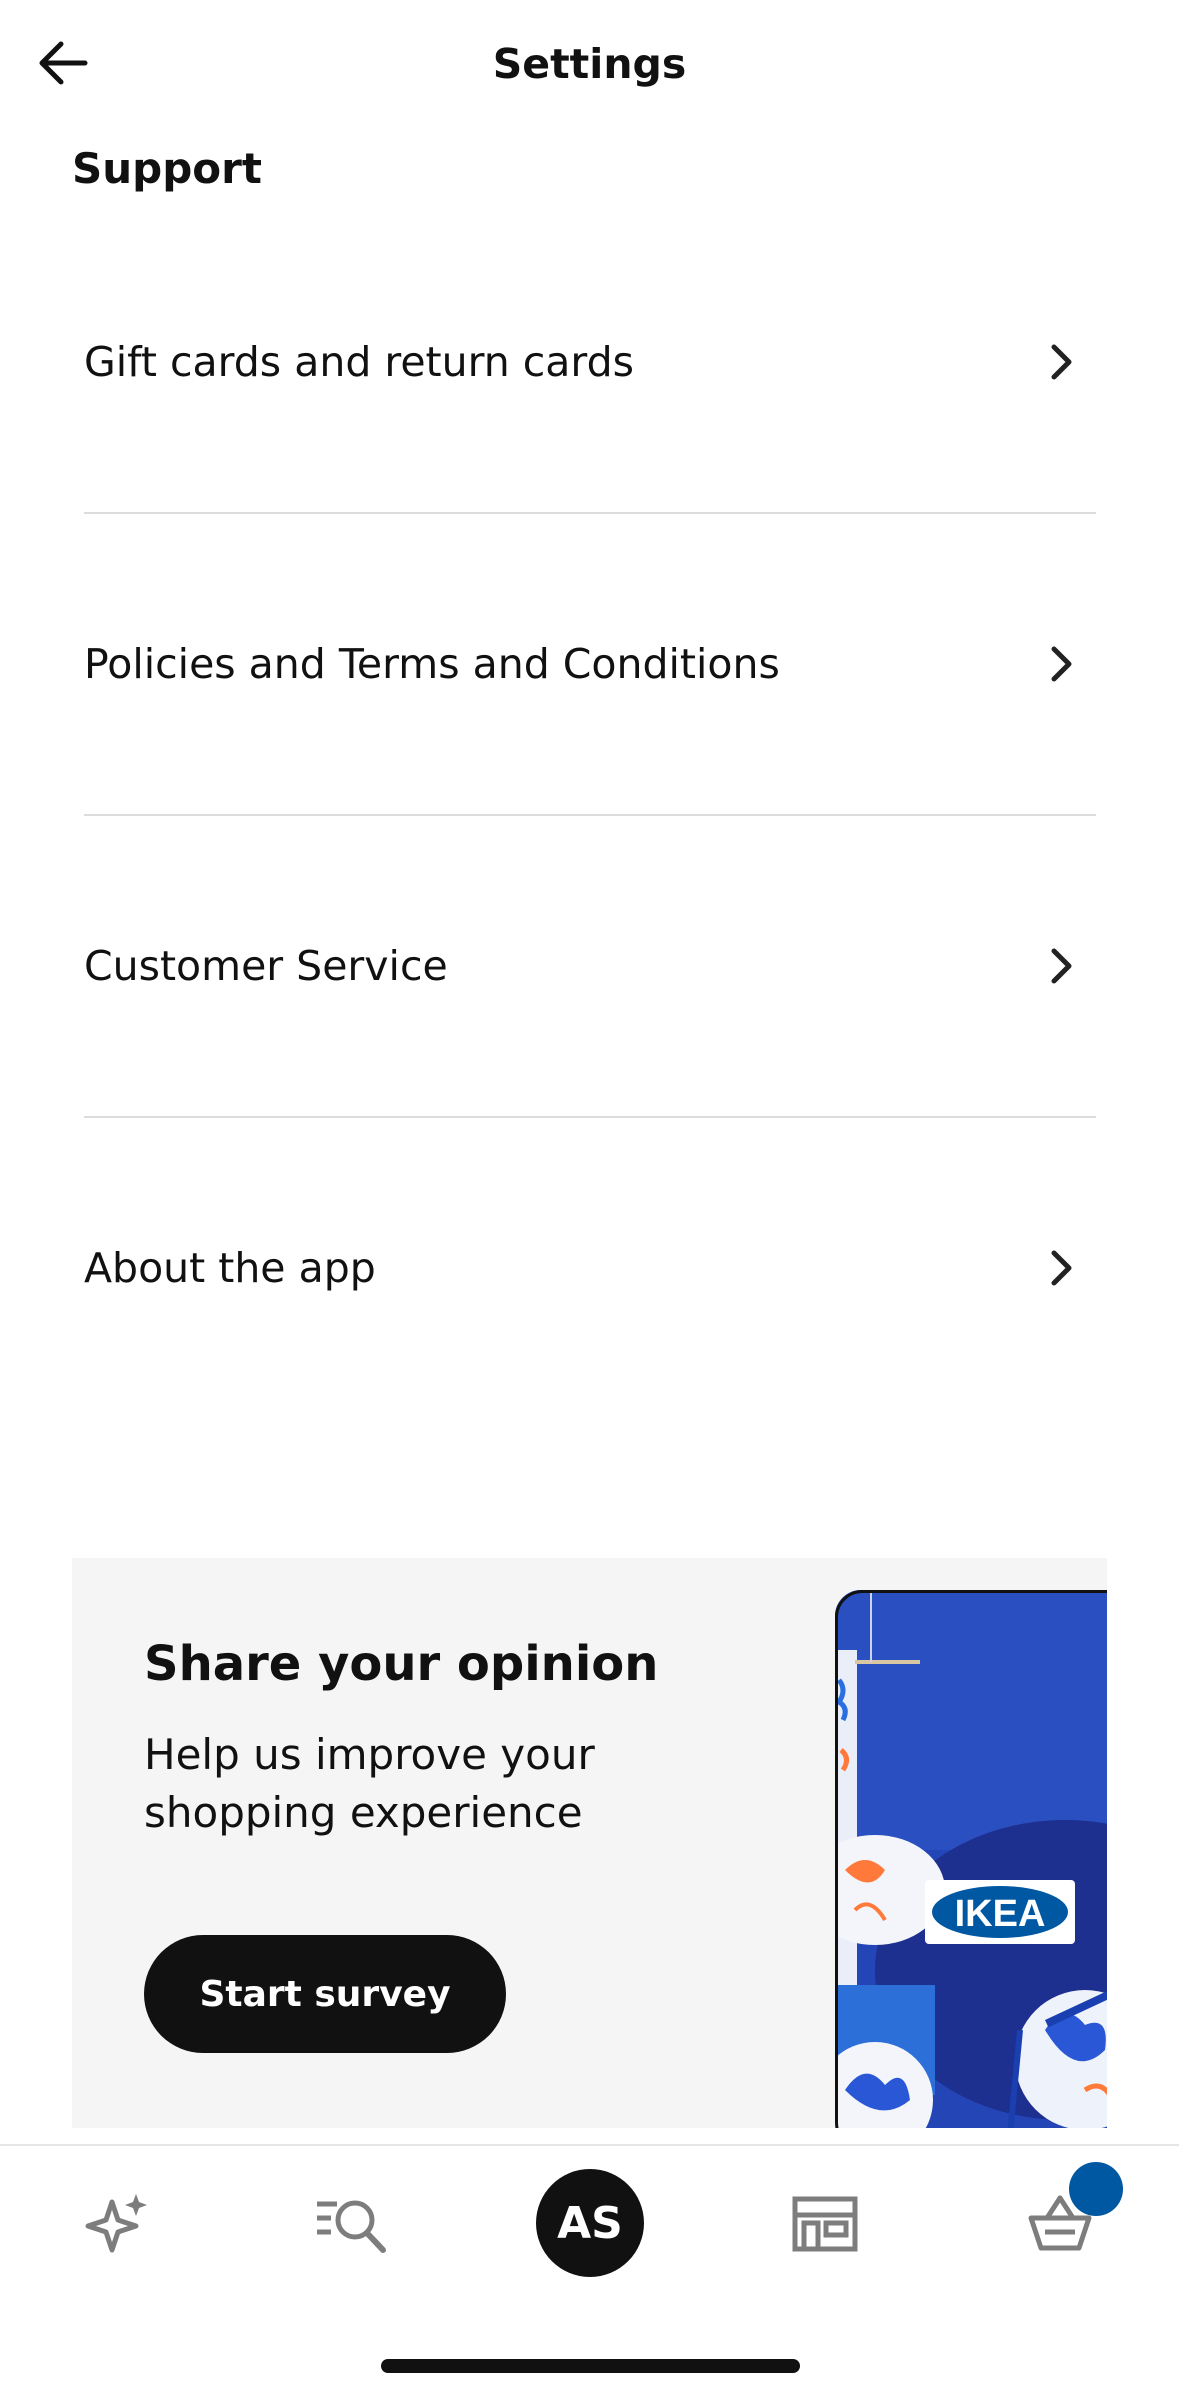 The image size is (1179, 2398). I want to click on cart-badge, so click(1096, 2189).